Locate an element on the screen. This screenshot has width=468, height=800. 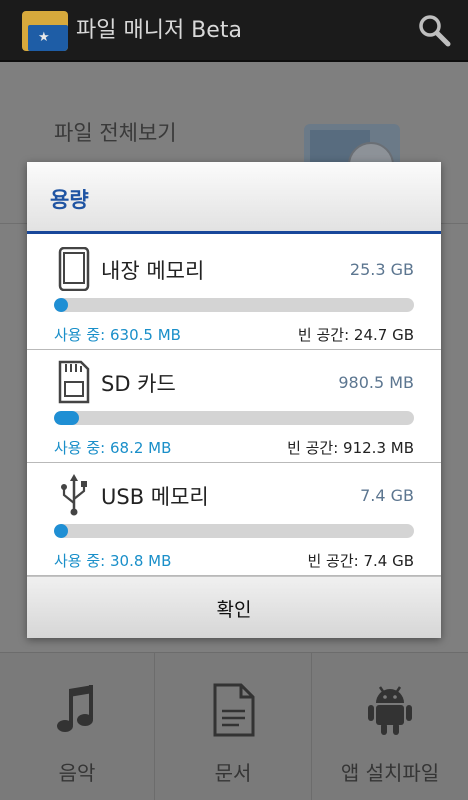
storage-total: 7.4 GB is located at coordinates (387, 495).